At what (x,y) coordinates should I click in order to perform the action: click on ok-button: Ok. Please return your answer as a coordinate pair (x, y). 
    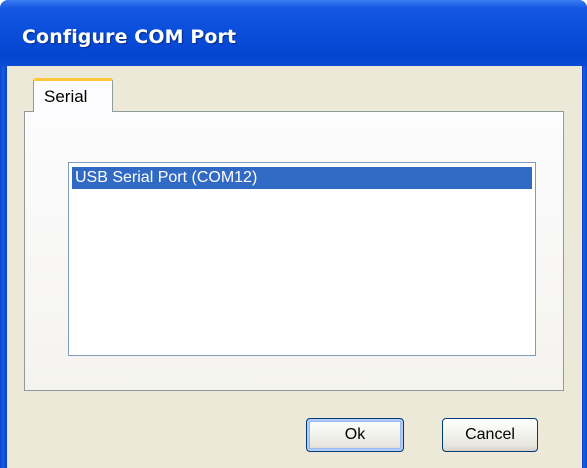
    Looking at the image, I should click on (355, 435).